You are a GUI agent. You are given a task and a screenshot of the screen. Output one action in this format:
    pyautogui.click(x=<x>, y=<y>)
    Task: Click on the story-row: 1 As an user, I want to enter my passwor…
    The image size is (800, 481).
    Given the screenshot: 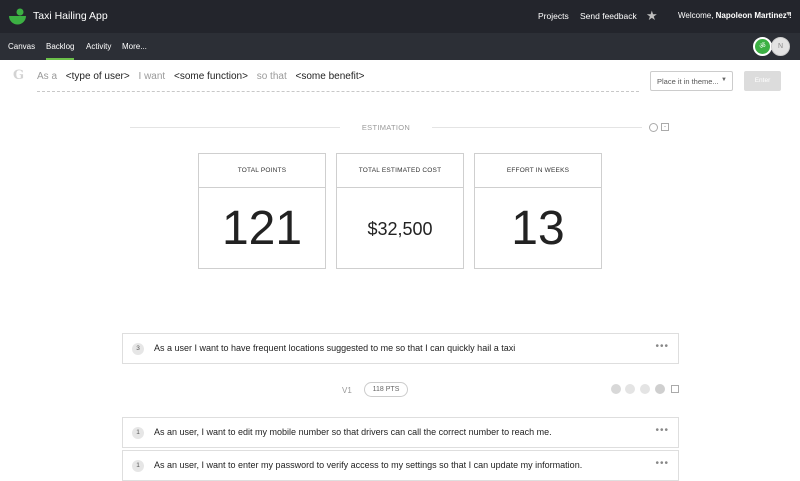 What is the action you would take?
    pyautogui.click(x=400, y=465)
    